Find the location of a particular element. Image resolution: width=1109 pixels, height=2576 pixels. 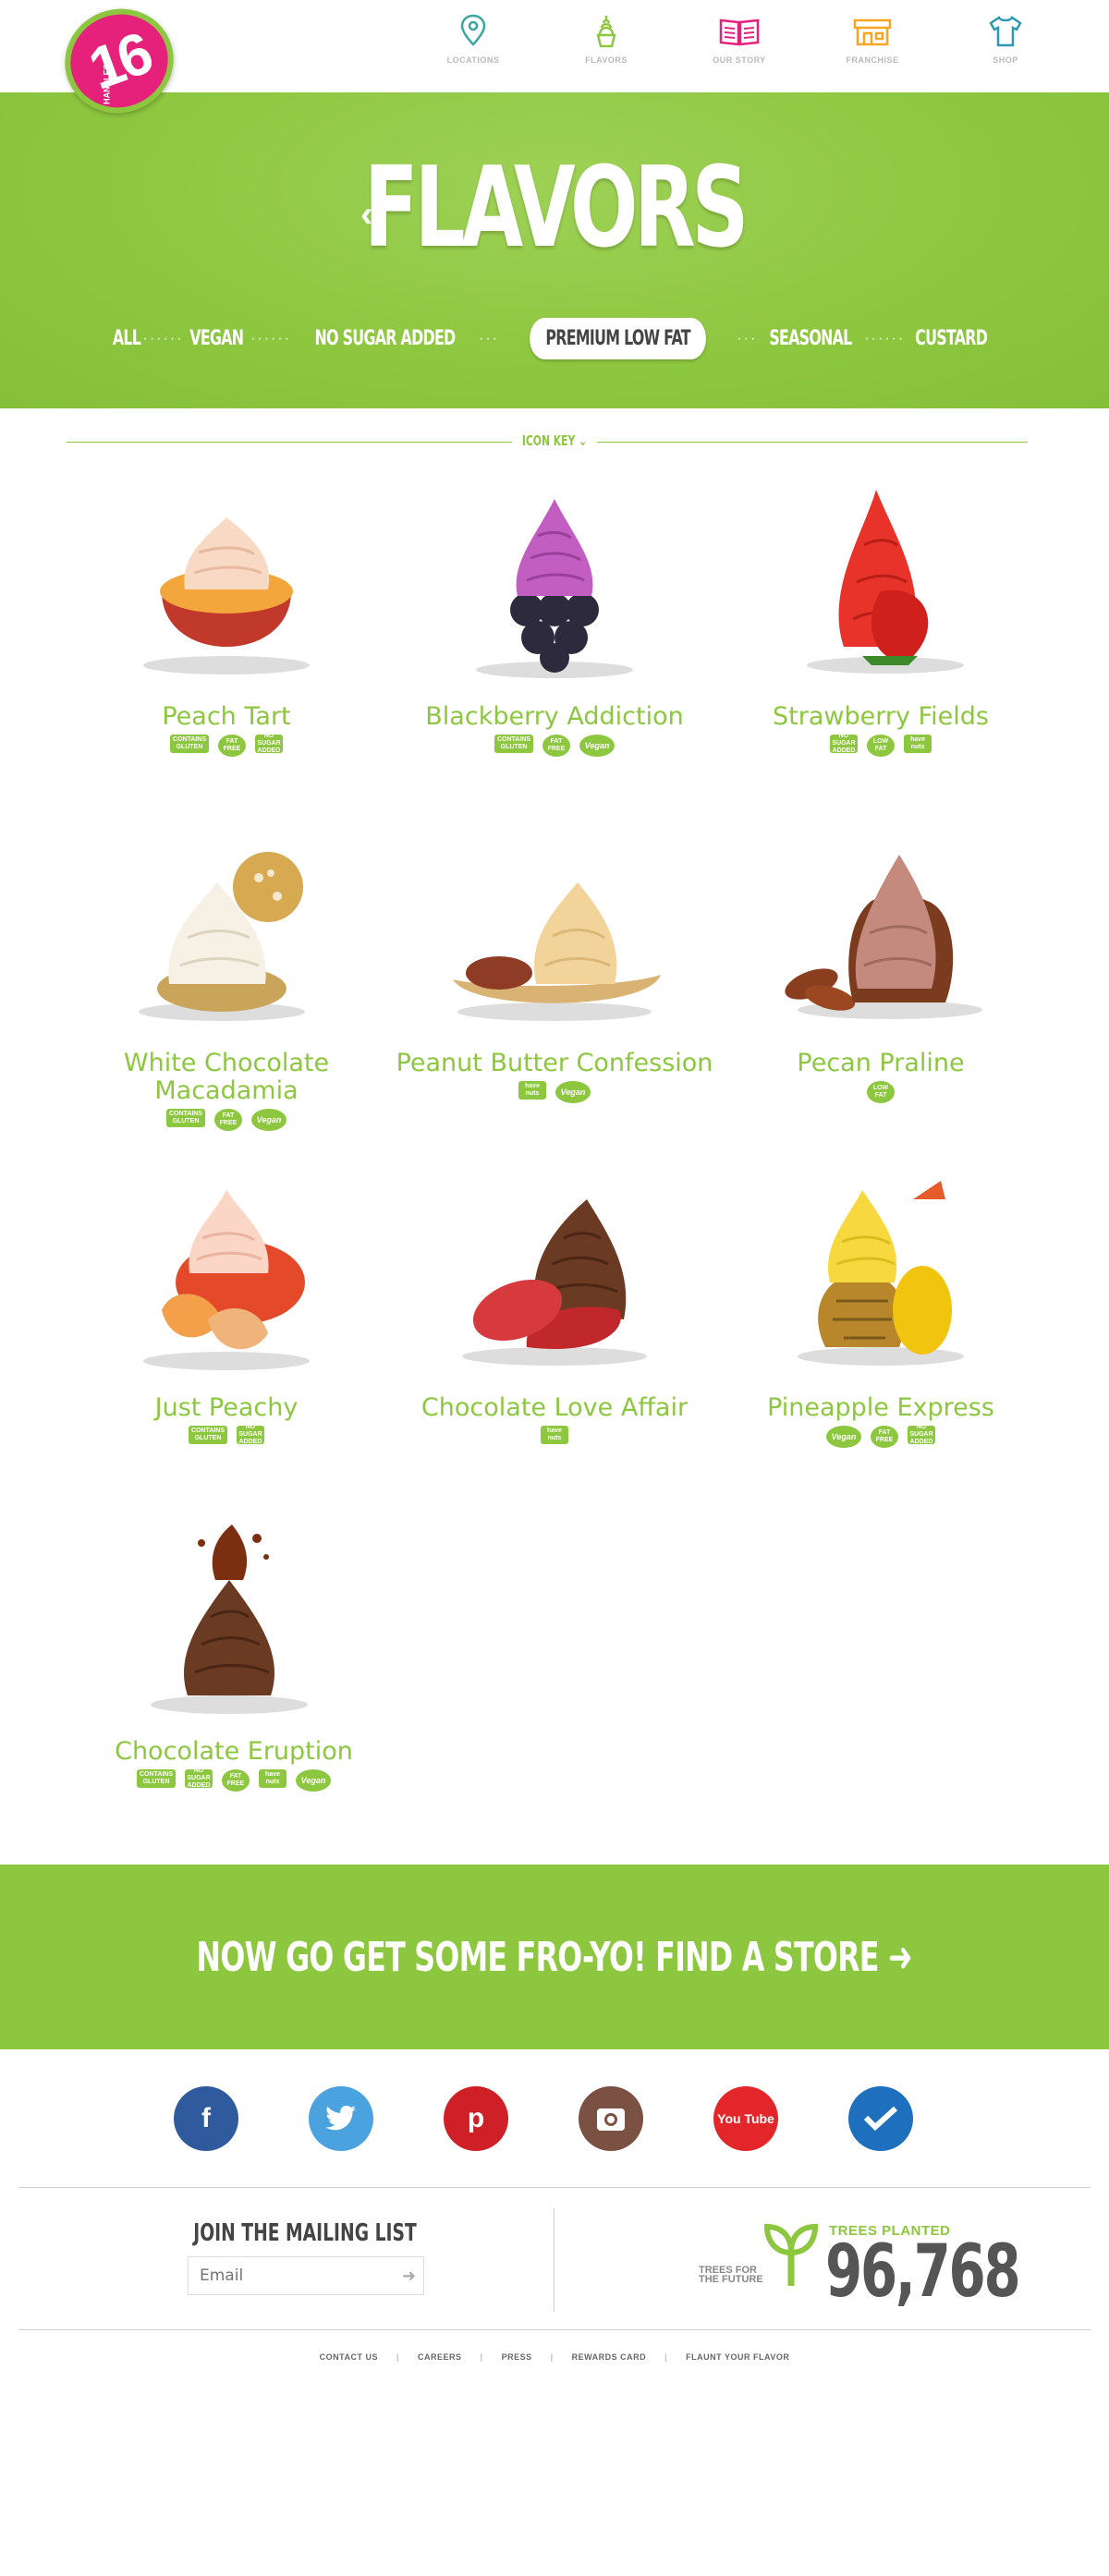

youtube-glyph: You Tube is located at coordinates (745, 2118).